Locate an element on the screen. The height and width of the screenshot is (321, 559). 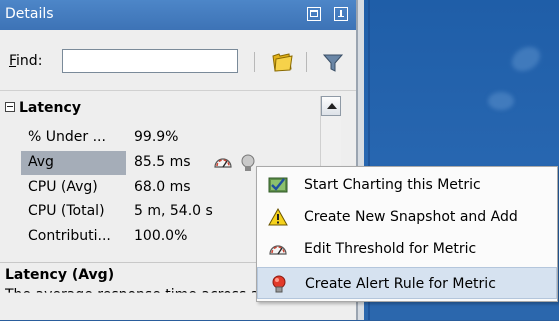
panel-title: Details is located at coordinates (29, 14).